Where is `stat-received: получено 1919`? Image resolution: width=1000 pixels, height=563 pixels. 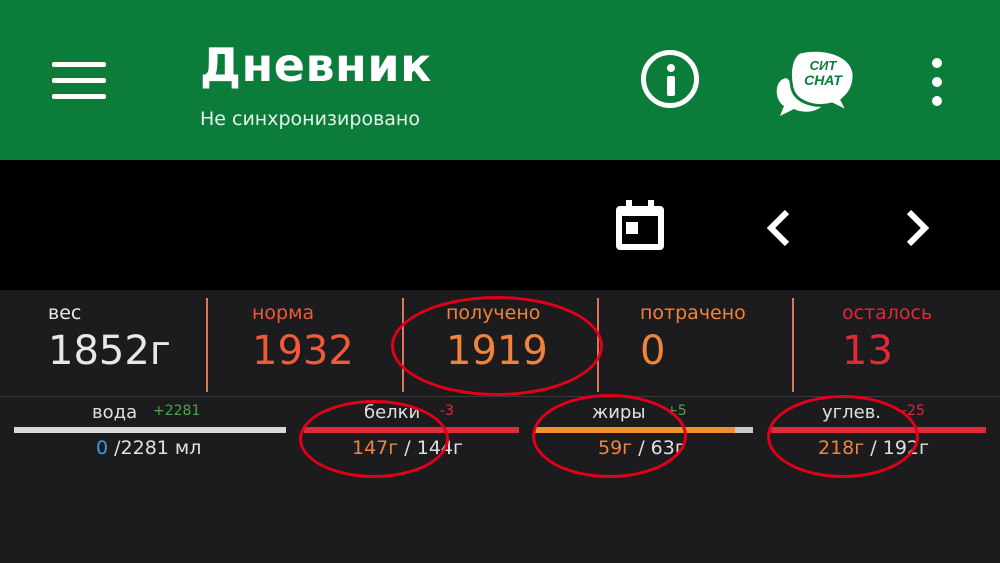 stat-received: получено 1919 is located at coordinates (516, 345).